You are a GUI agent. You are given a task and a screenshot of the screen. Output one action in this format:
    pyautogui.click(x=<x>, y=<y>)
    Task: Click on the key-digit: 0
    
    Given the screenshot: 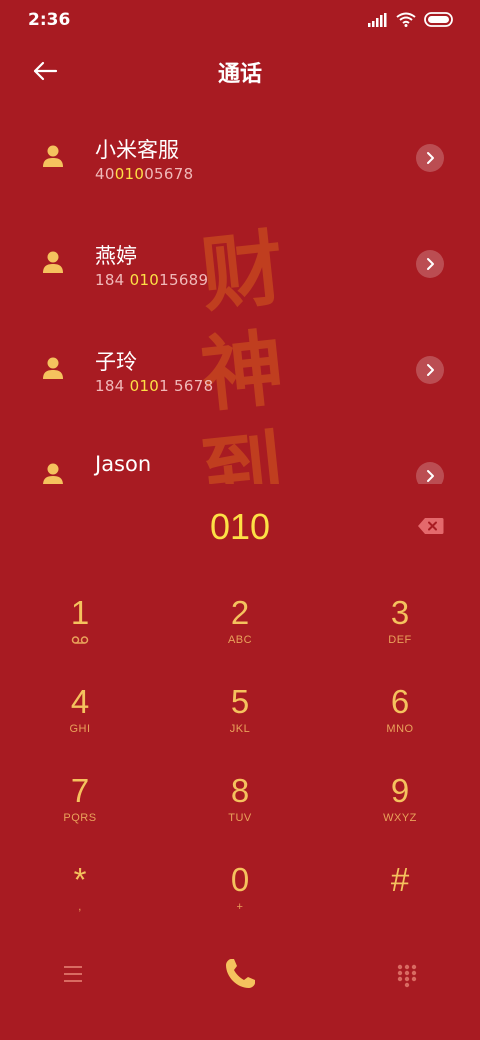 What is the action you would take?
    pyautogui.click(x=240, y=879)
    